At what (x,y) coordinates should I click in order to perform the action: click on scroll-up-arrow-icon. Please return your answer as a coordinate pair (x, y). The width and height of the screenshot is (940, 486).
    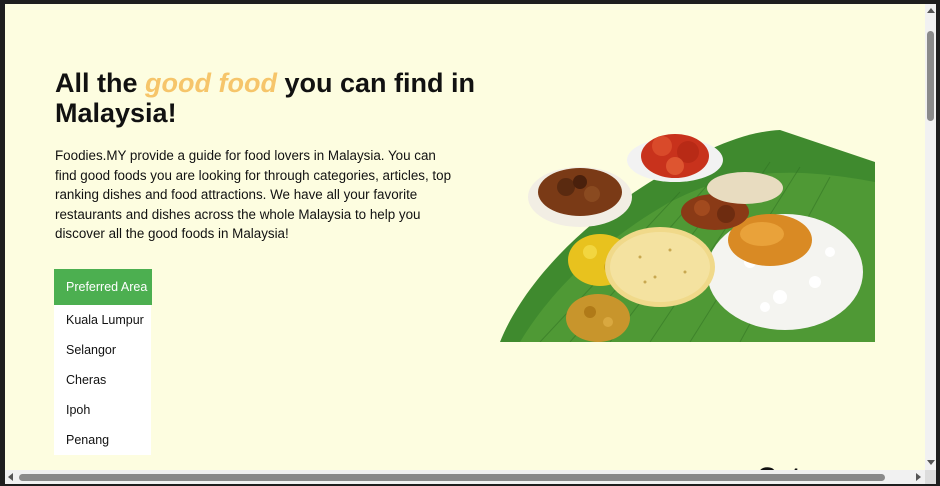
    Looking at the image, I should click on (931, 10).